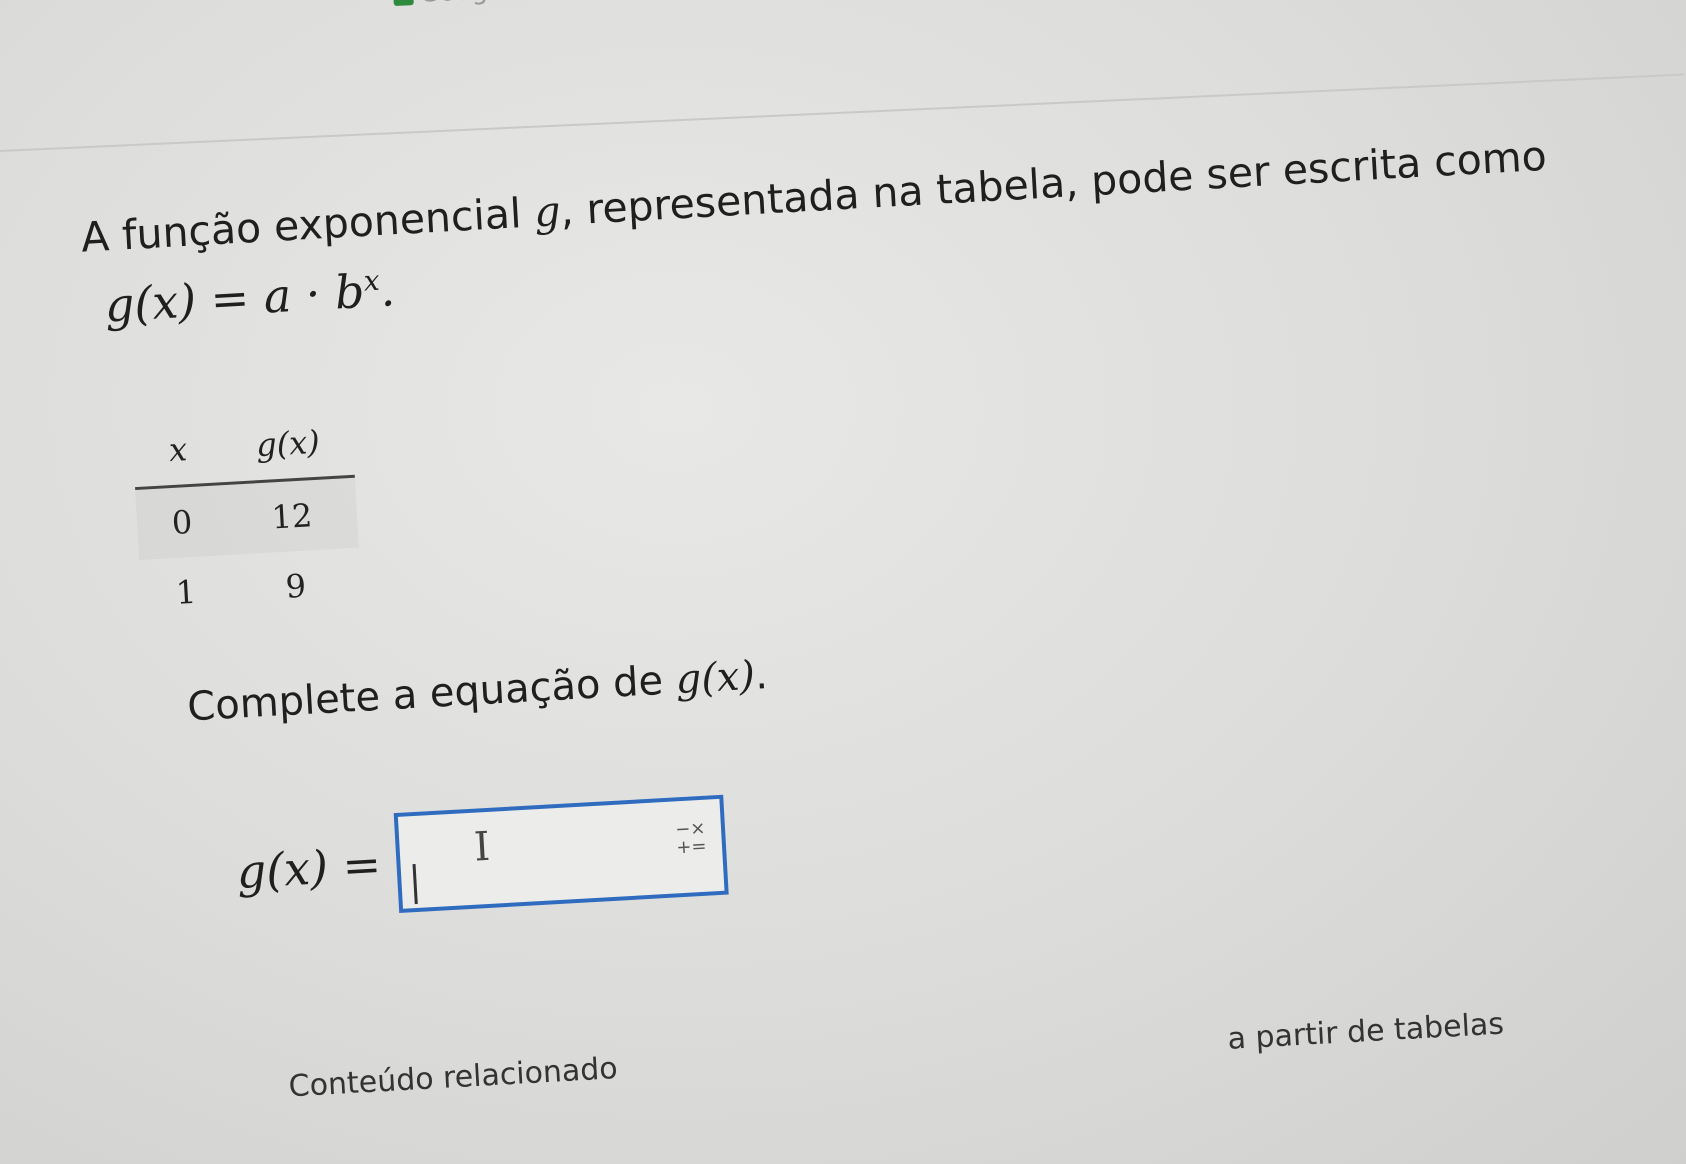 The width and height of the screenshot is (1686, 1164). Describe the element at coordinates (482, 847) in the screenshot. I see `text-cursor-icon: I` at that location.